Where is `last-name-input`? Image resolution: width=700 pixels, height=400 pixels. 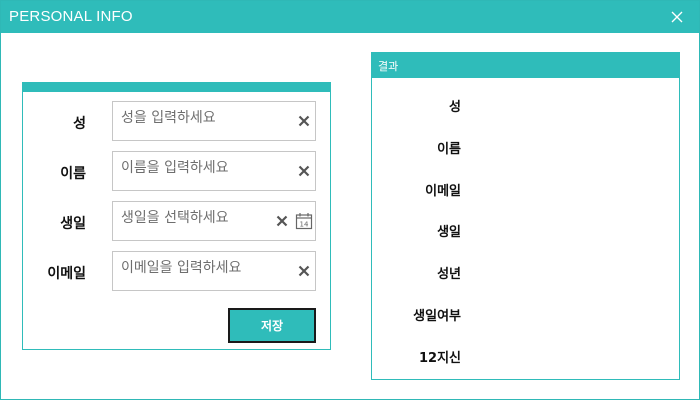 last-name-input is located at coordinates (206, 118).